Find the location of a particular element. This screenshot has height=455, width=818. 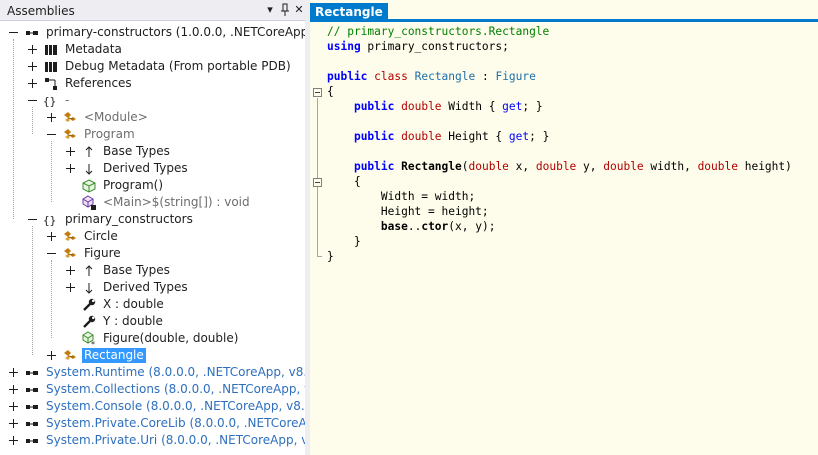

close-icon: ✕ is located at coordinates (298, 10).